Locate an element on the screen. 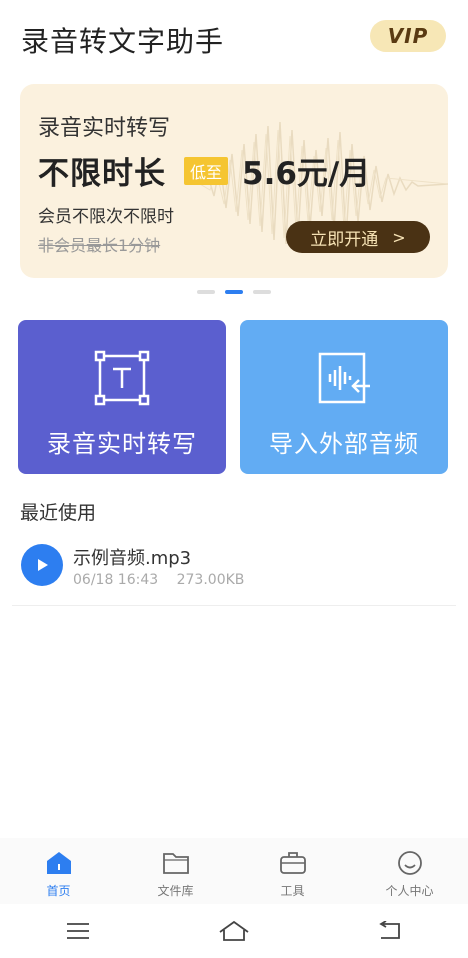 The height and width of the screenshot is (958, 468). header: 录音转文字助手 VIP is located at coordinates (234, 39).